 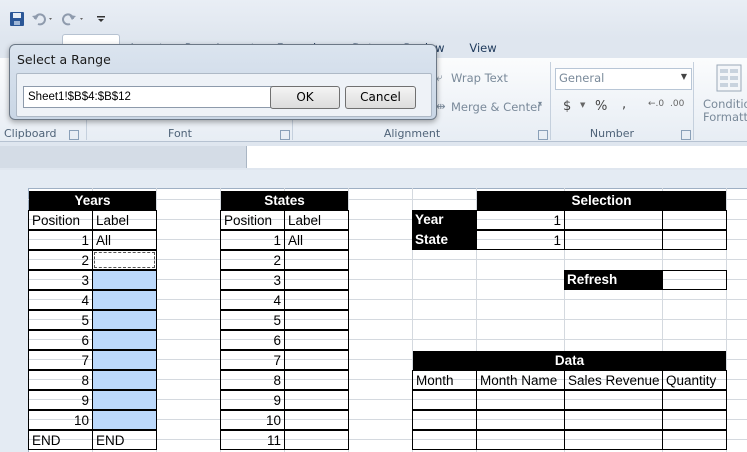 I want to click on years-position-cell: 5, so click(x=60, y=320).